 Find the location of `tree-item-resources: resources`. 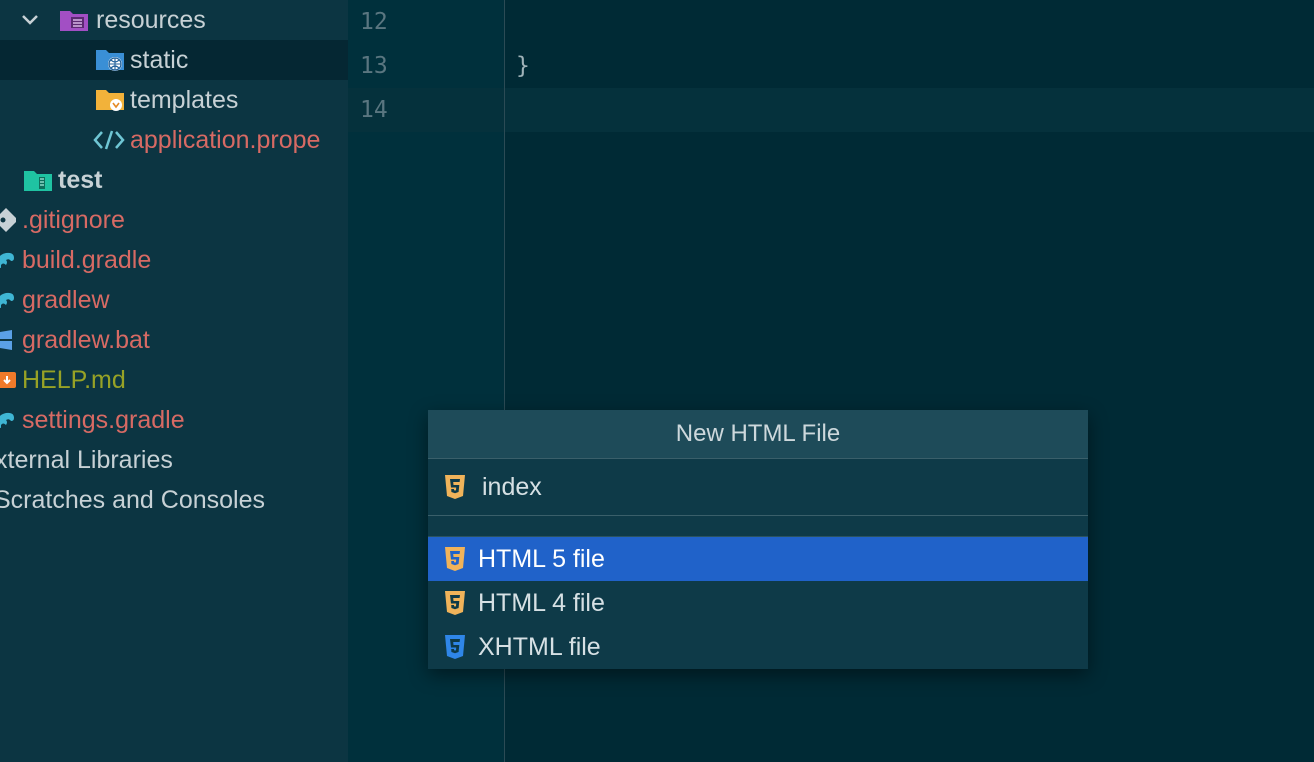

tree-item-resources: resources is located at coordinates (174, 20).